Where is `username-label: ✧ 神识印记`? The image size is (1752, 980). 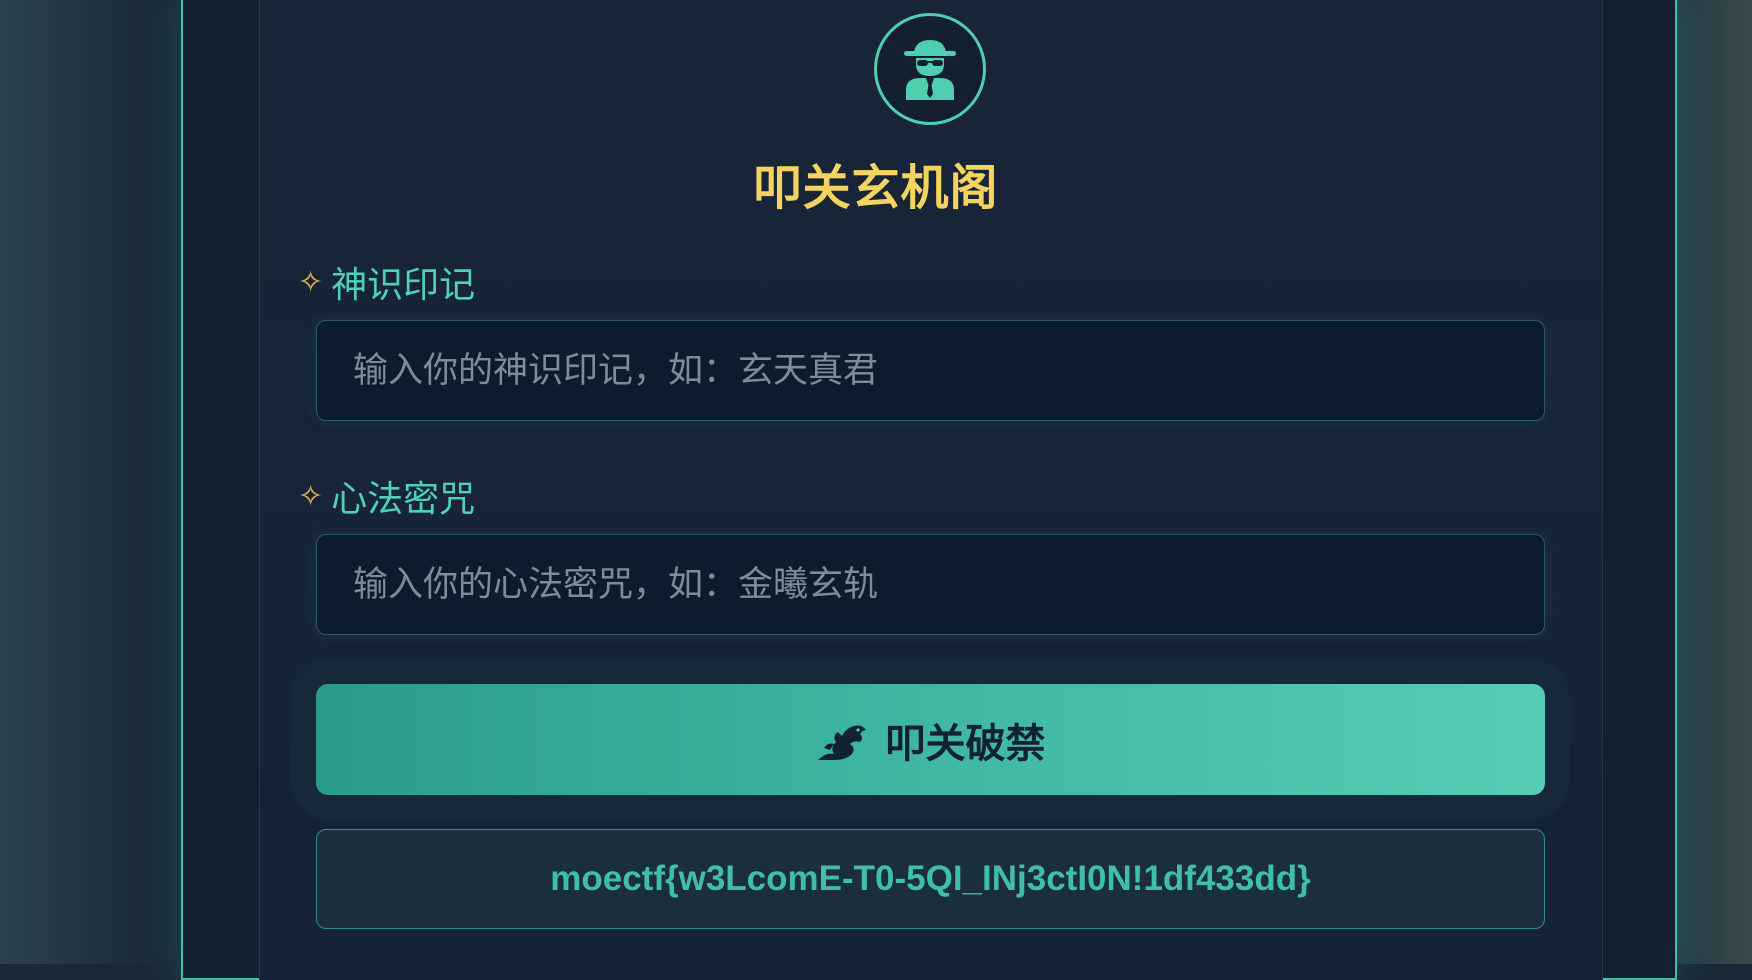 username-label: ✧ 神识印记 is located at coordinates (386, 282).